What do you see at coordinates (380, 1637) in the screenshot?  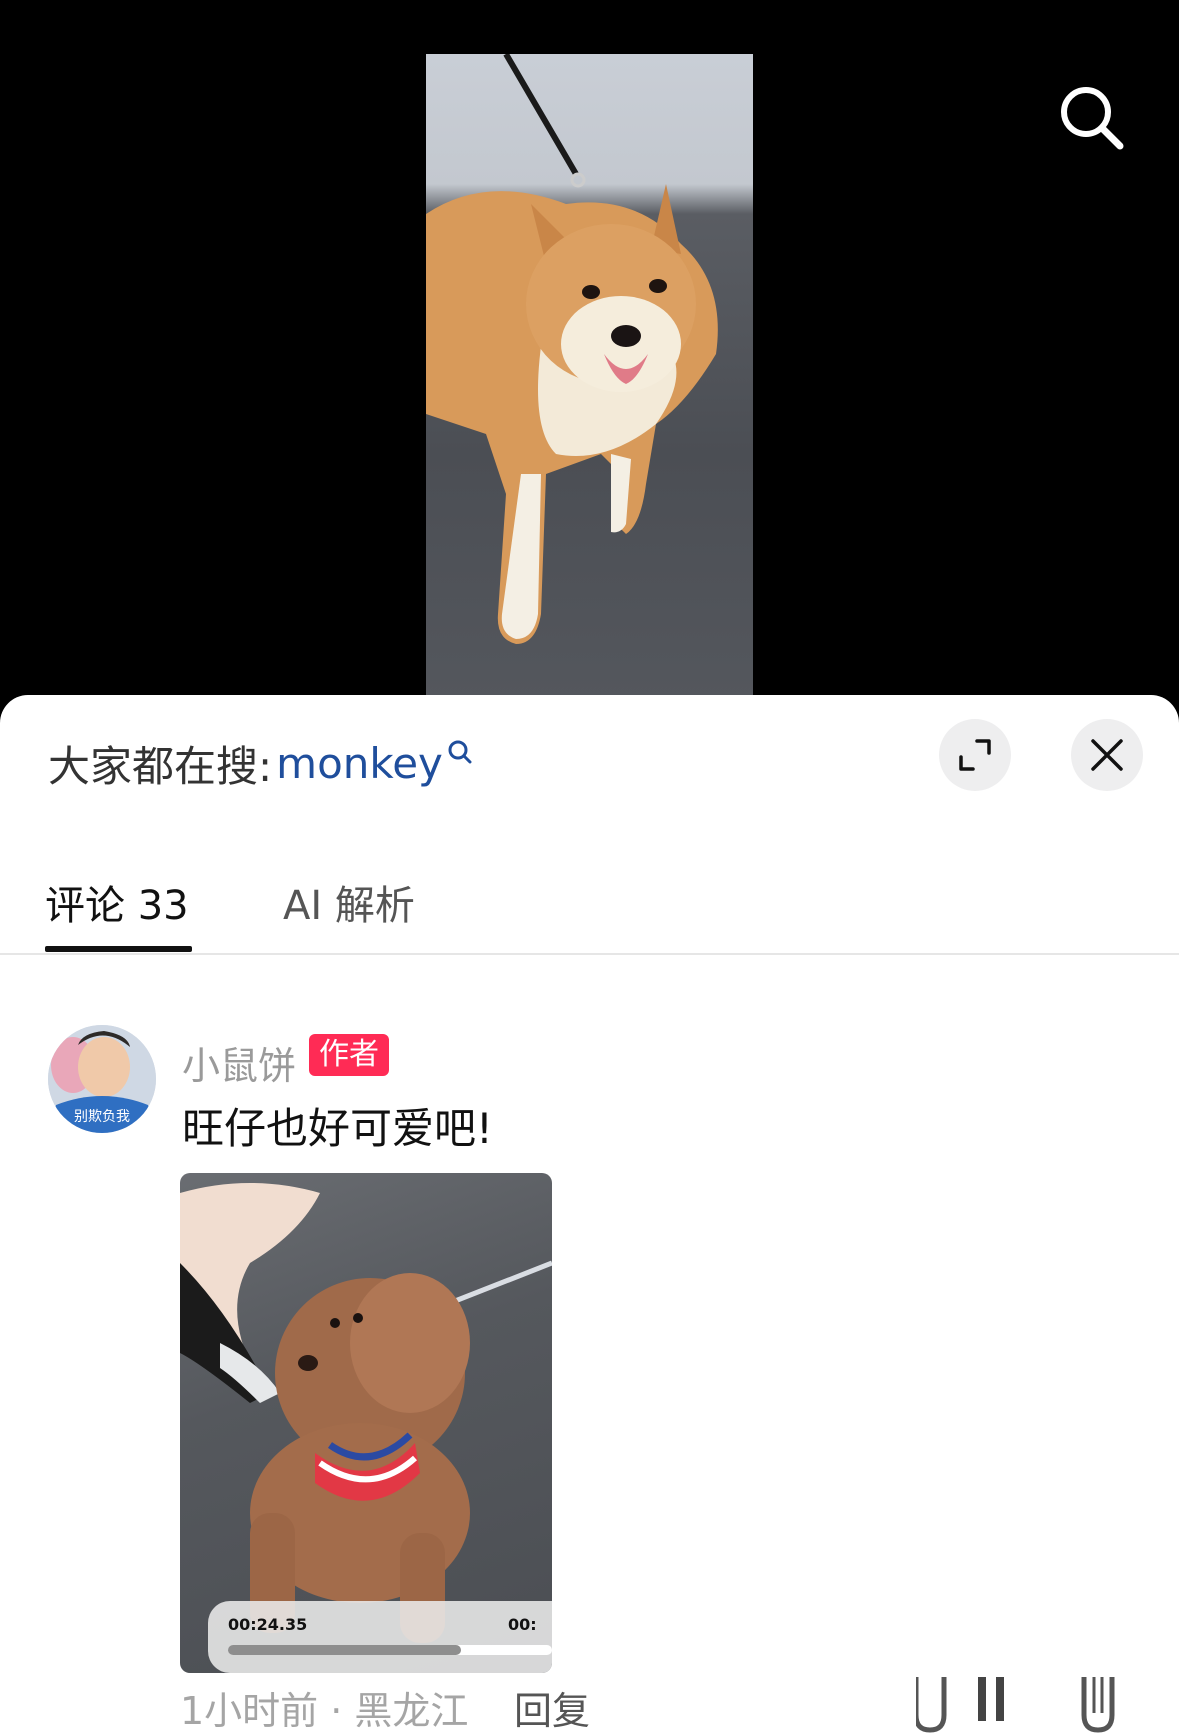 I see `video-progress-overlay: 00:24.35 00:` at bounding box center [380, 1637].